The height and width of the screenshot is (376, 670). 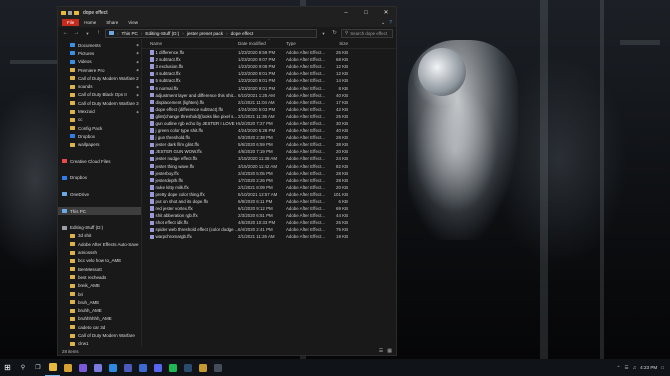 What do you see at coordinates (162, 33) in the screenshot?
I see `breadcrumb-drive: Editing-Stuff (D:)` at bounding box center [162, 33].